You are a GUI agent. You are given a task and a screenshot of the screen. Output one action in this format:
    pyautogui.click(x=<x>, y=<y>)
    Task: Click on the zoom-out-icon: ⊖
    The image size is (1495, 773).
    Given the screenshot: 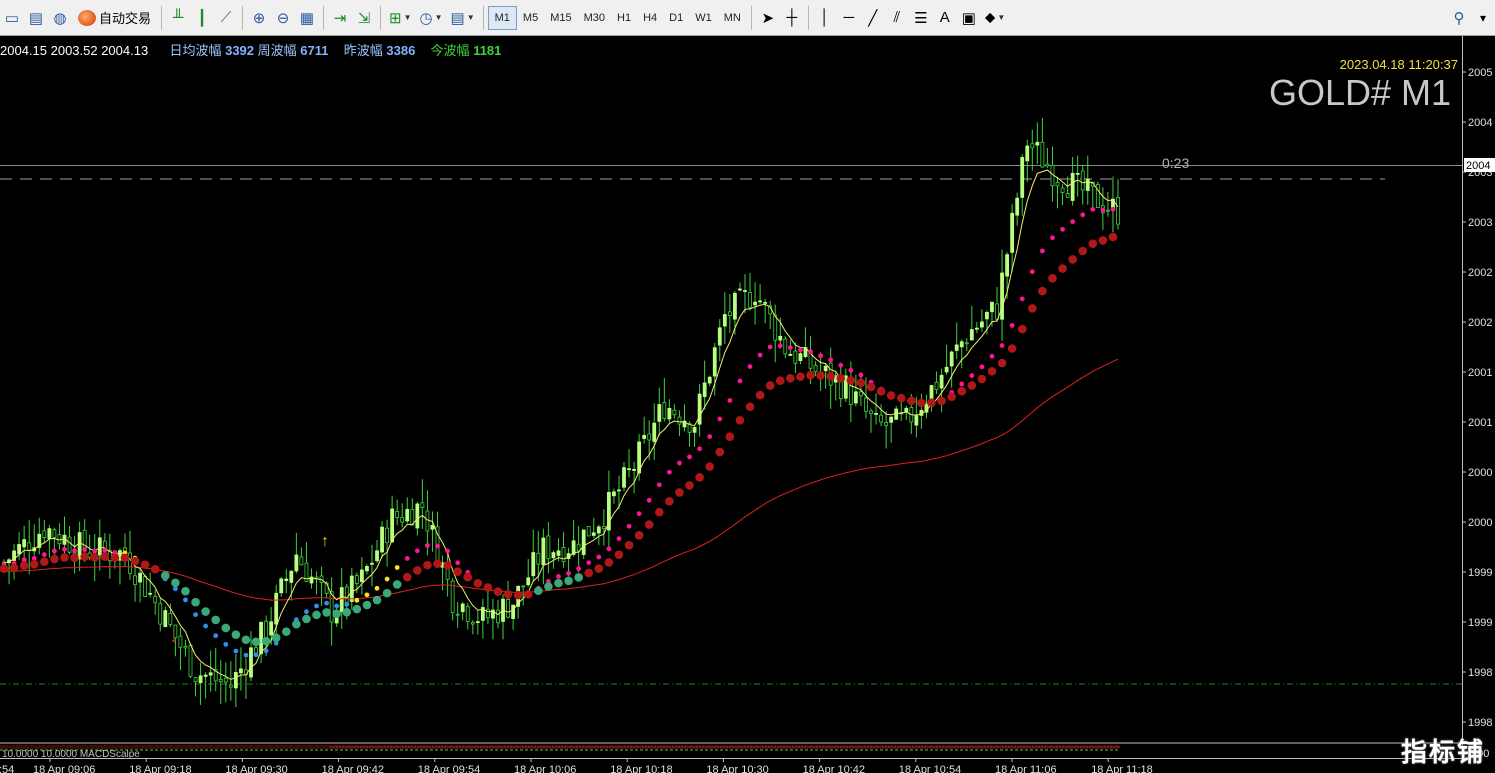 What is the action you would take?
    pyautogui.click(x=283, y=18)
    